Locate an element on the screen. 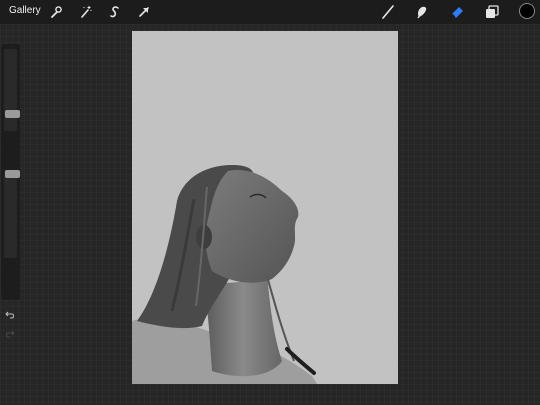  color-swatch is located at coordinates (527, 11).